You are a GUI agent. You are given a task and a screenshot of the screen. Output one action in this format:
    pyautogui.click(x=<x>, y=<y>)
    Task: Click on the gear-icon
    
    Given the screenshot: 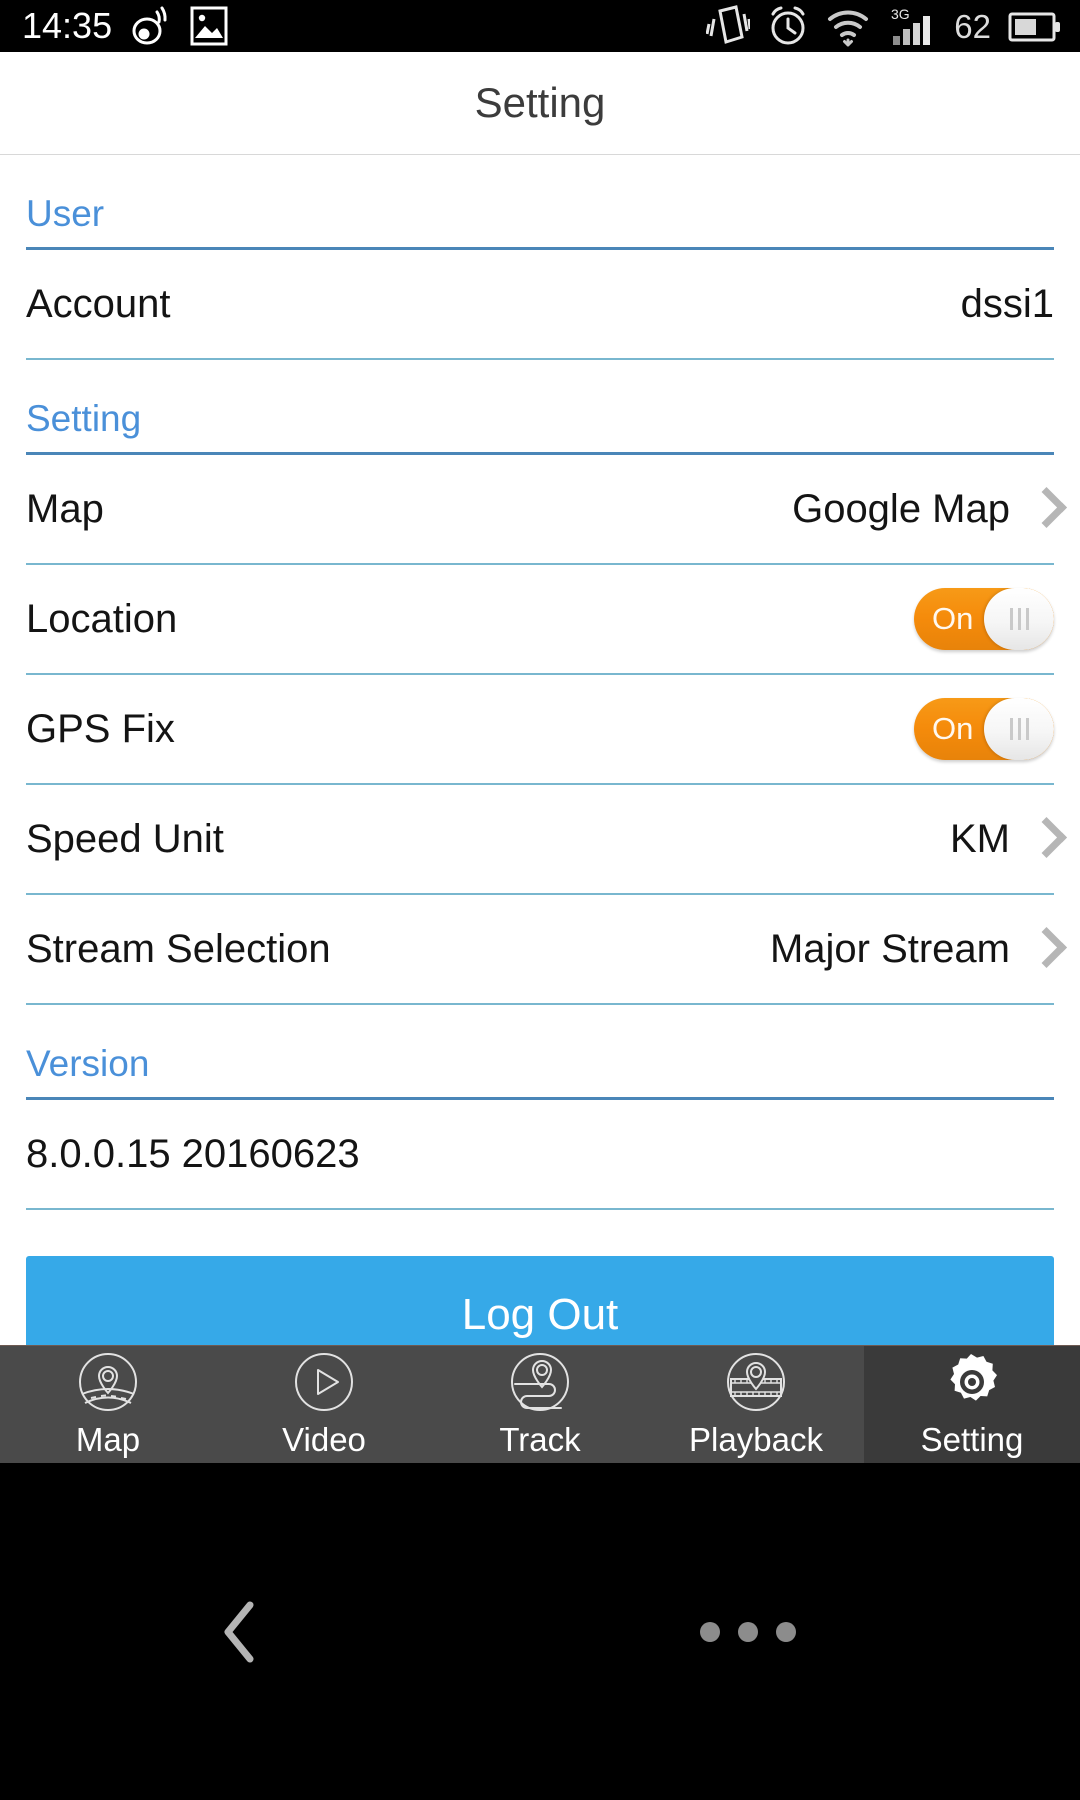 What is the action you would take?
    pyautogui.click(x=973, y=1377)
    